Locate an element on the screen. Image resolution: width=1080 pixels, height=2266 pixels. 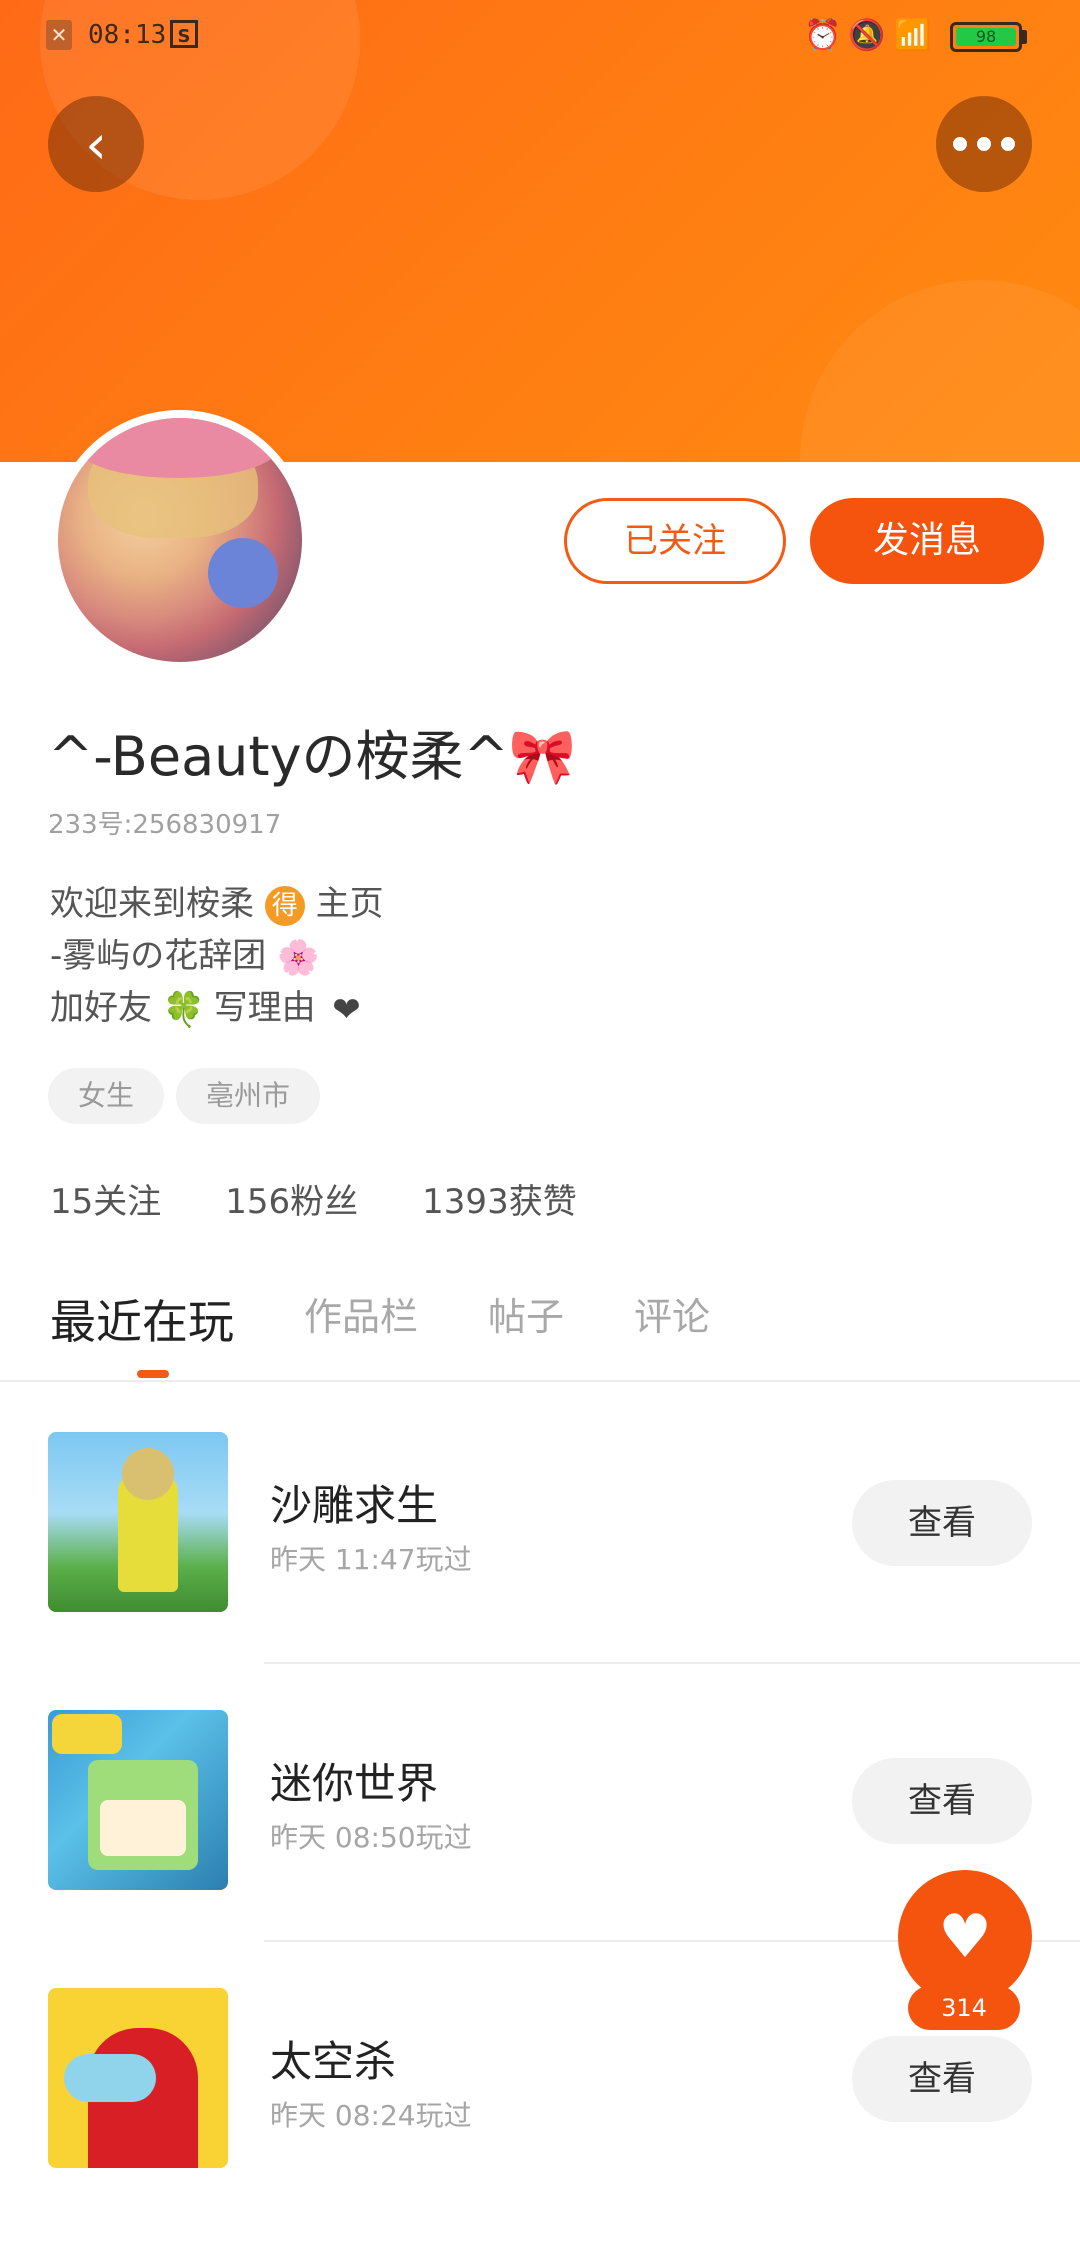
screenshot-icon: S is located at coordinates (184, 34).